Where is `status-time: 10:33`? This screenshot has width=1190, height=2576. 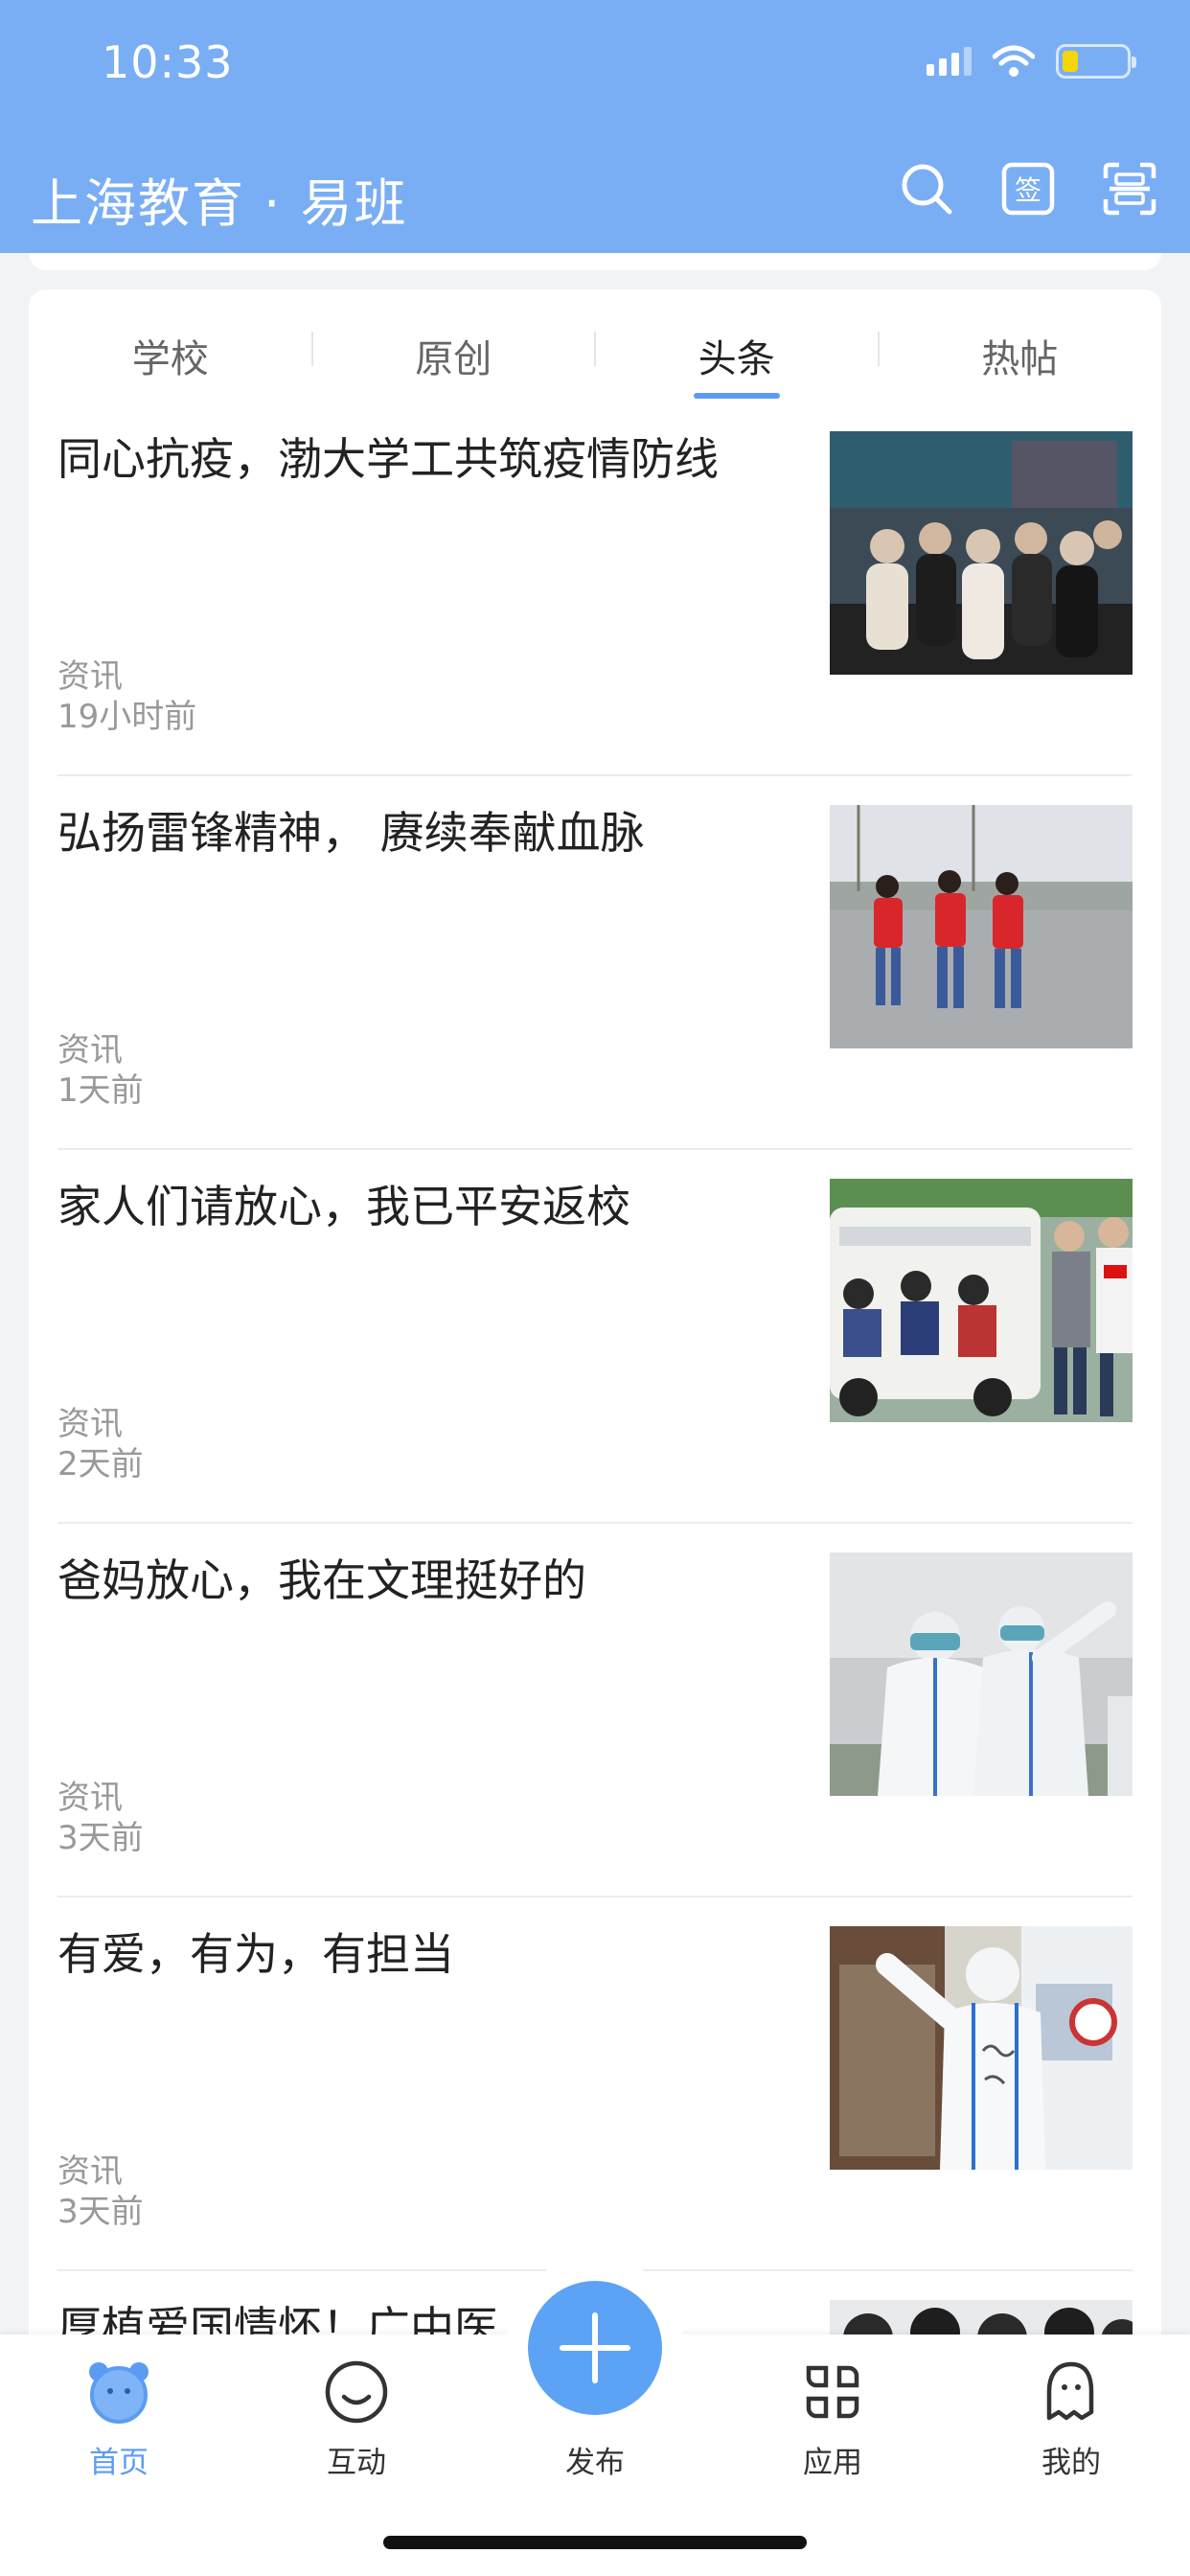
status-time: 10:33 is located at coordinates (168, 62).